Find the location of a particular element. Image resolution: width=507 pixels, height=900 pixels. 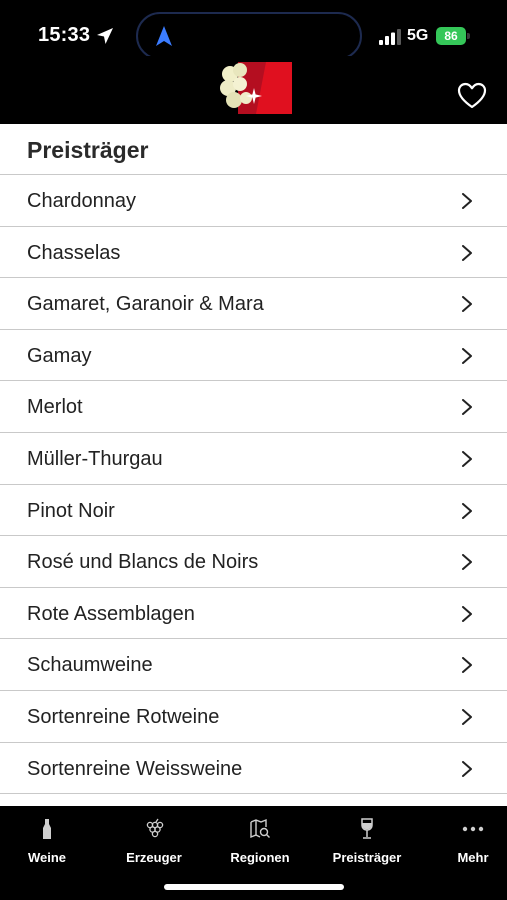

list-item-label: Gamaret, Garanoir & Mara is located at coordinates (145, 304).